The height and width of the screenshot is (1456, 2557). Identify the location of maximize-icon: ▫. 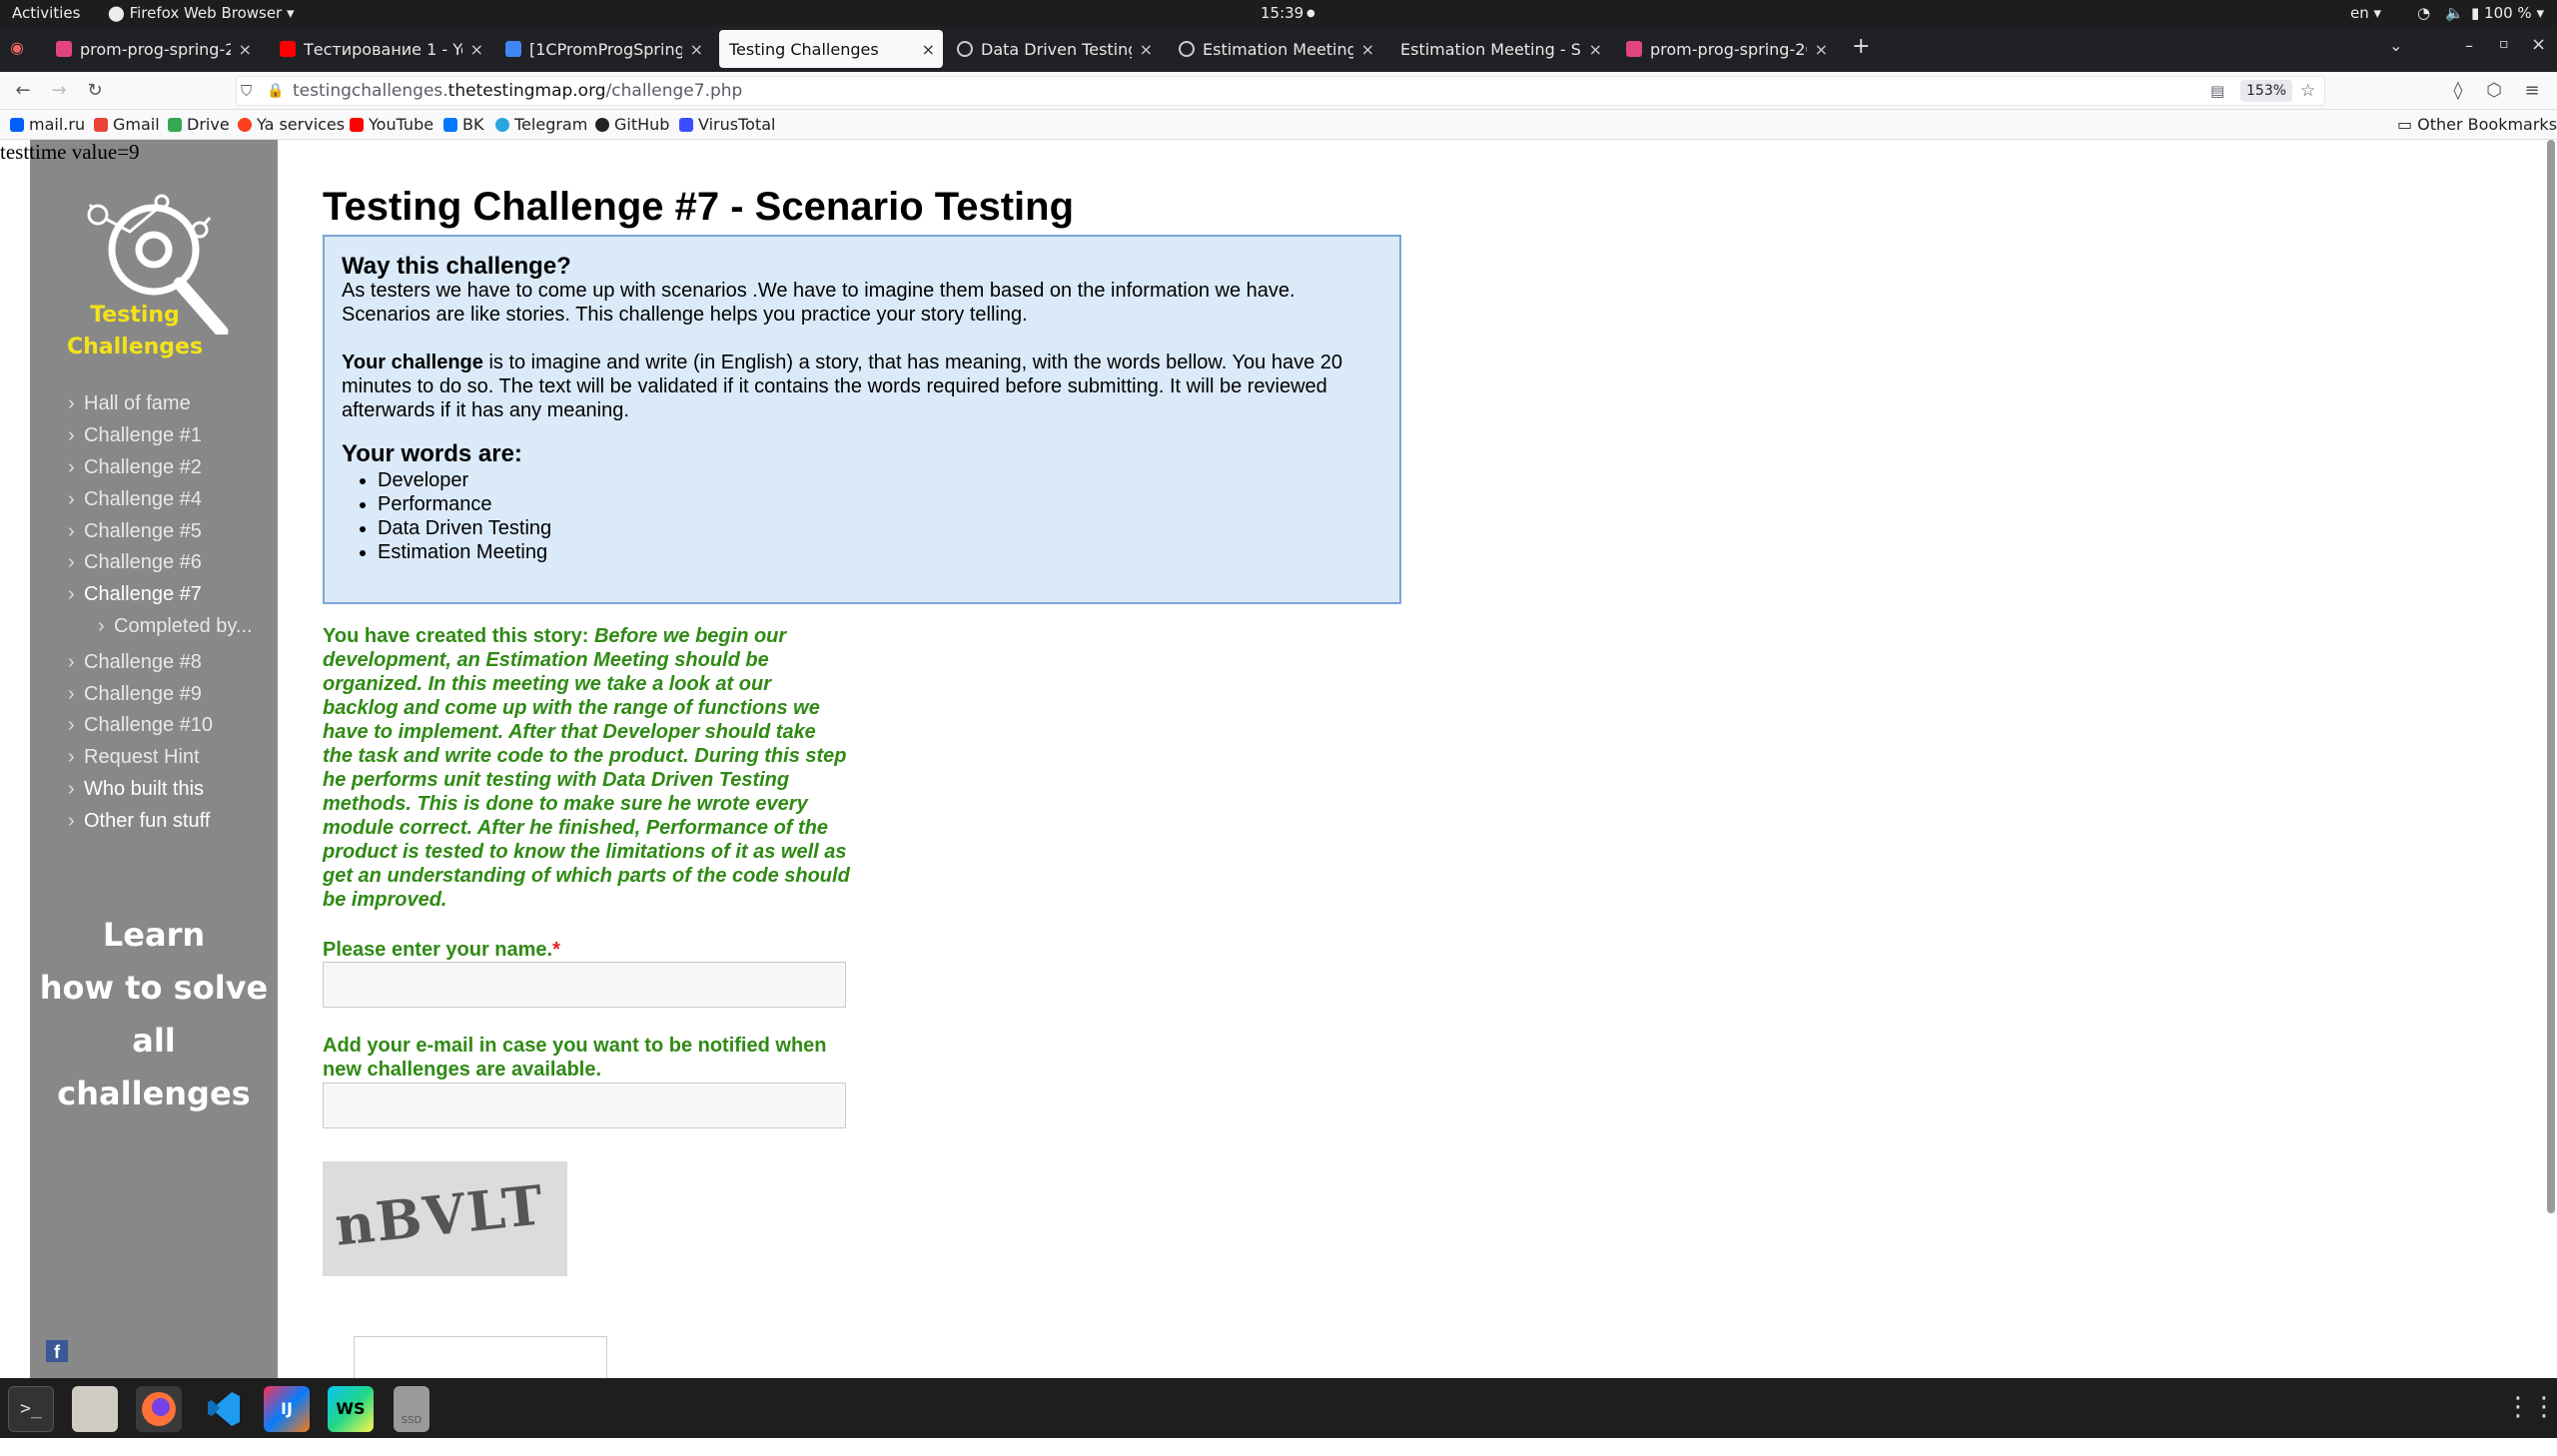
(2504, 44).